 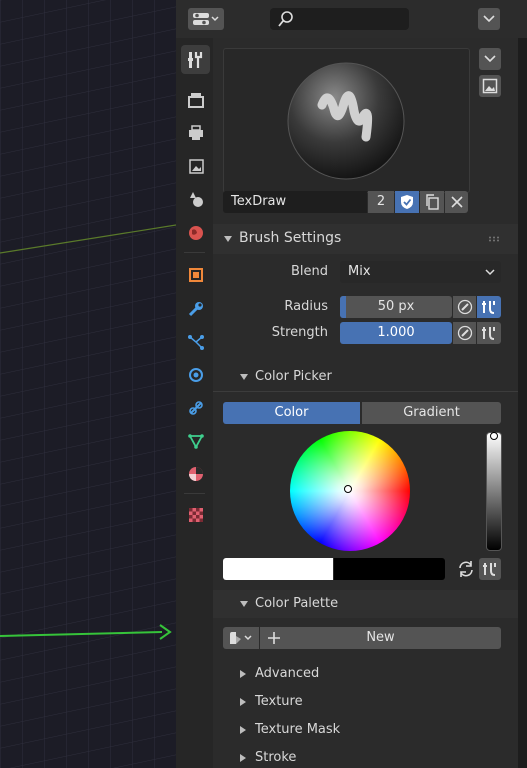 I want to click on tab-gradient: Gradient, so click(x=431, y=413).